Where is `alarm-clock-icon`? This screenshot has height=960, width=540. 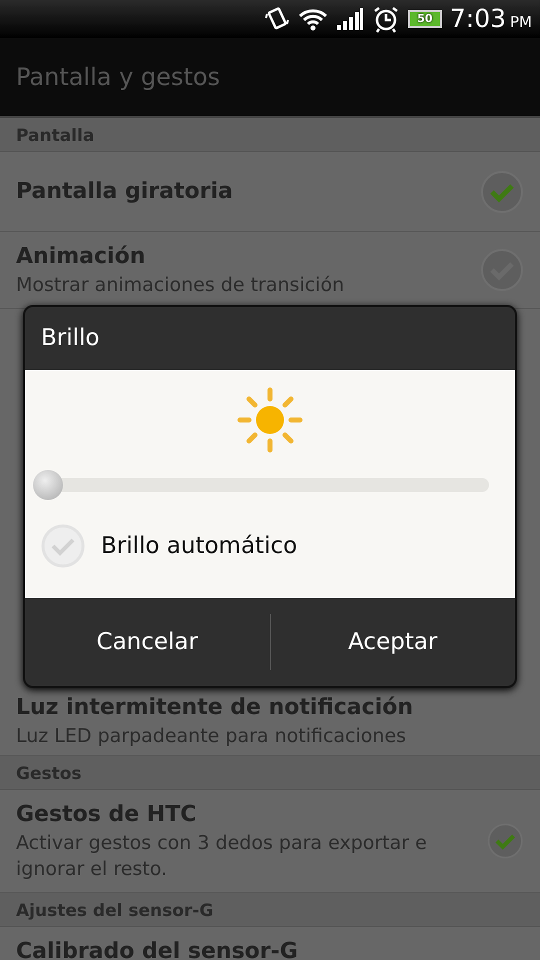 alarm-clock-icon is located at coordinates (386, 19).